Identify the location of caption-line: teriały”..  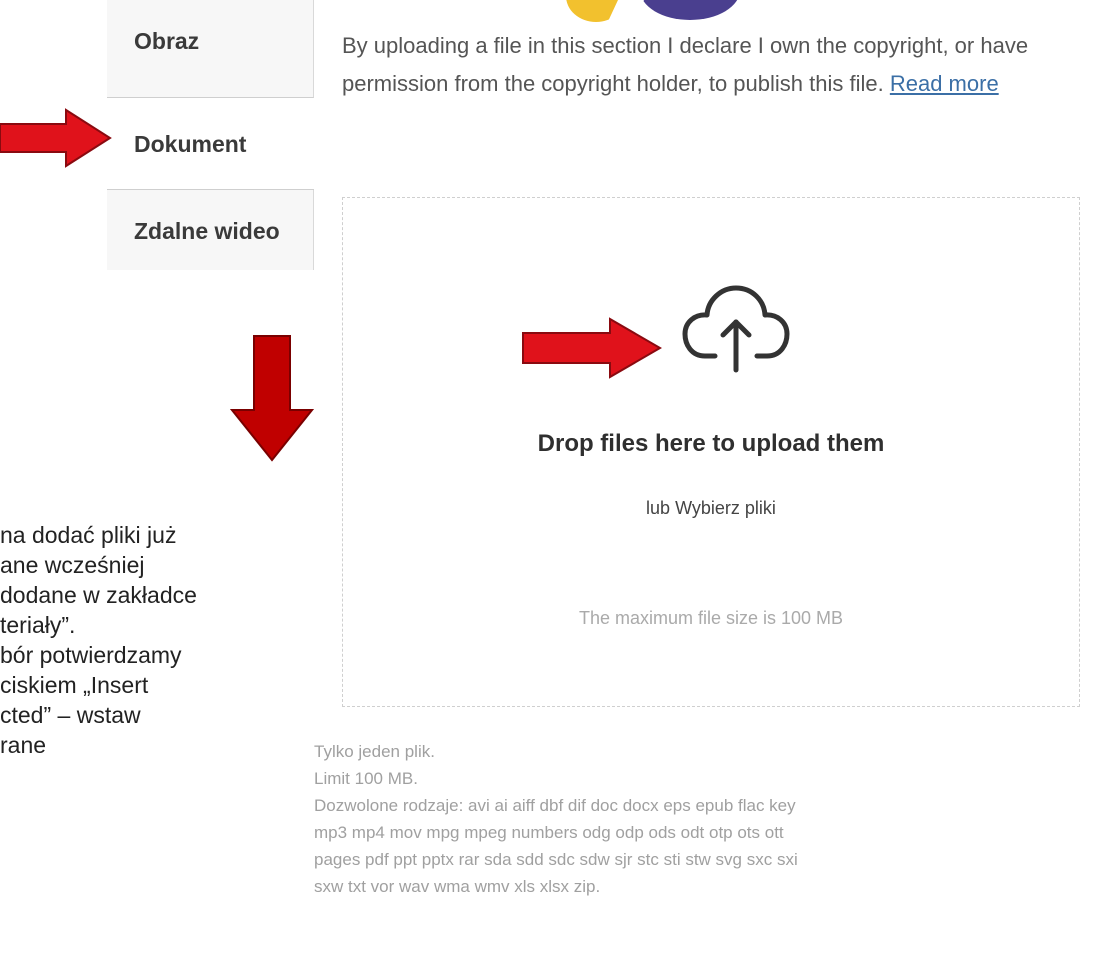
(38, 625).